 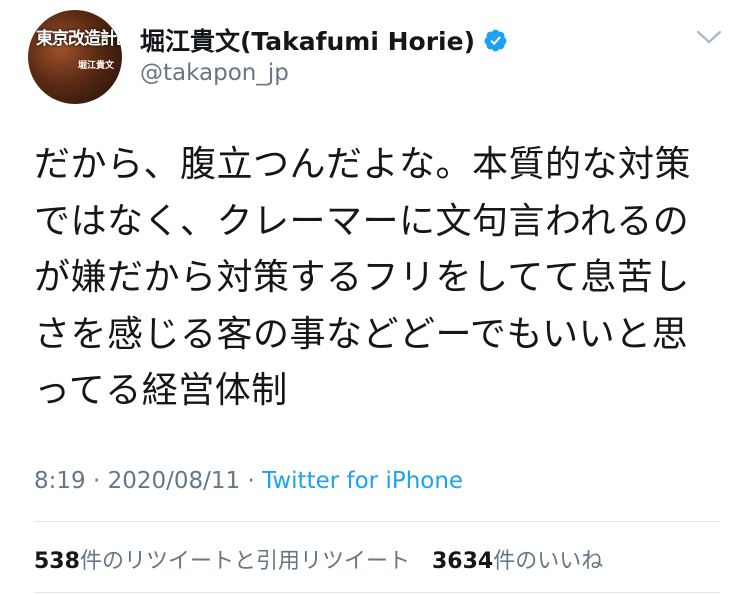 What do you see at coordinates (363, 164) in the screenshot?
I see `tweet-text-line: だから、腹立つんだよな。本質的な対策` at bounding box center [363, 164].